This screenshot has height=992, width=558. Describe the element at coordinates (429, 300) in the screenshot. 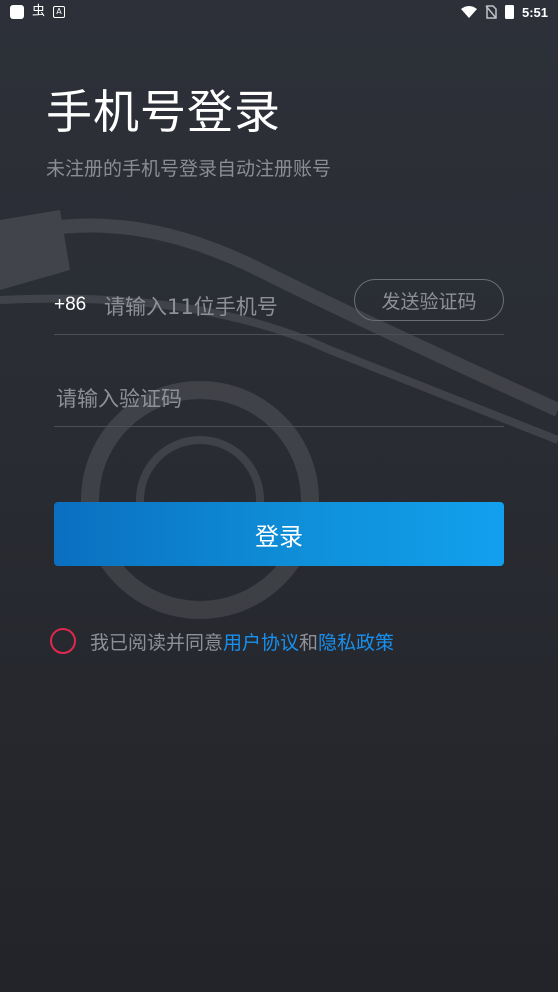

I see `send-verification-code-button: 发送验证码` at that location.